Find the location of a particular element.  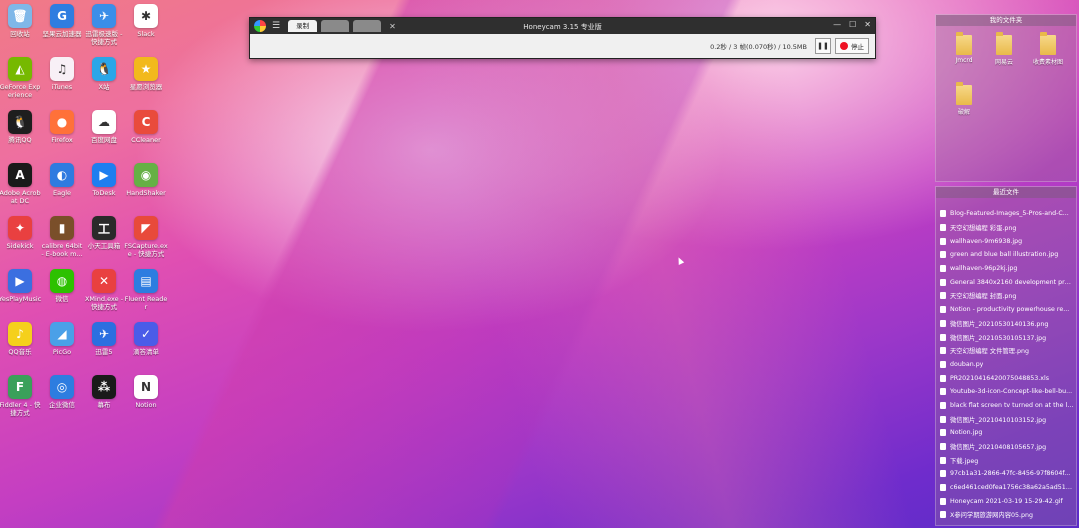

desktop-icon: ♫ iTunes is located at coordinates (62, 74).